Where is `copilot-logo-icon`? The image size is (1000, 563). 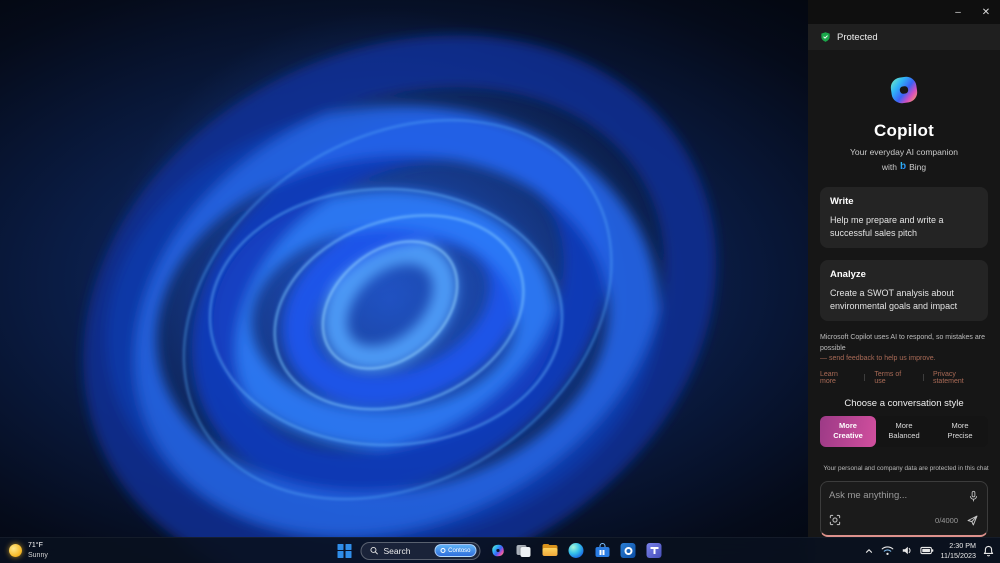
copilot-logo-icon is located at coordinates (904, 90).